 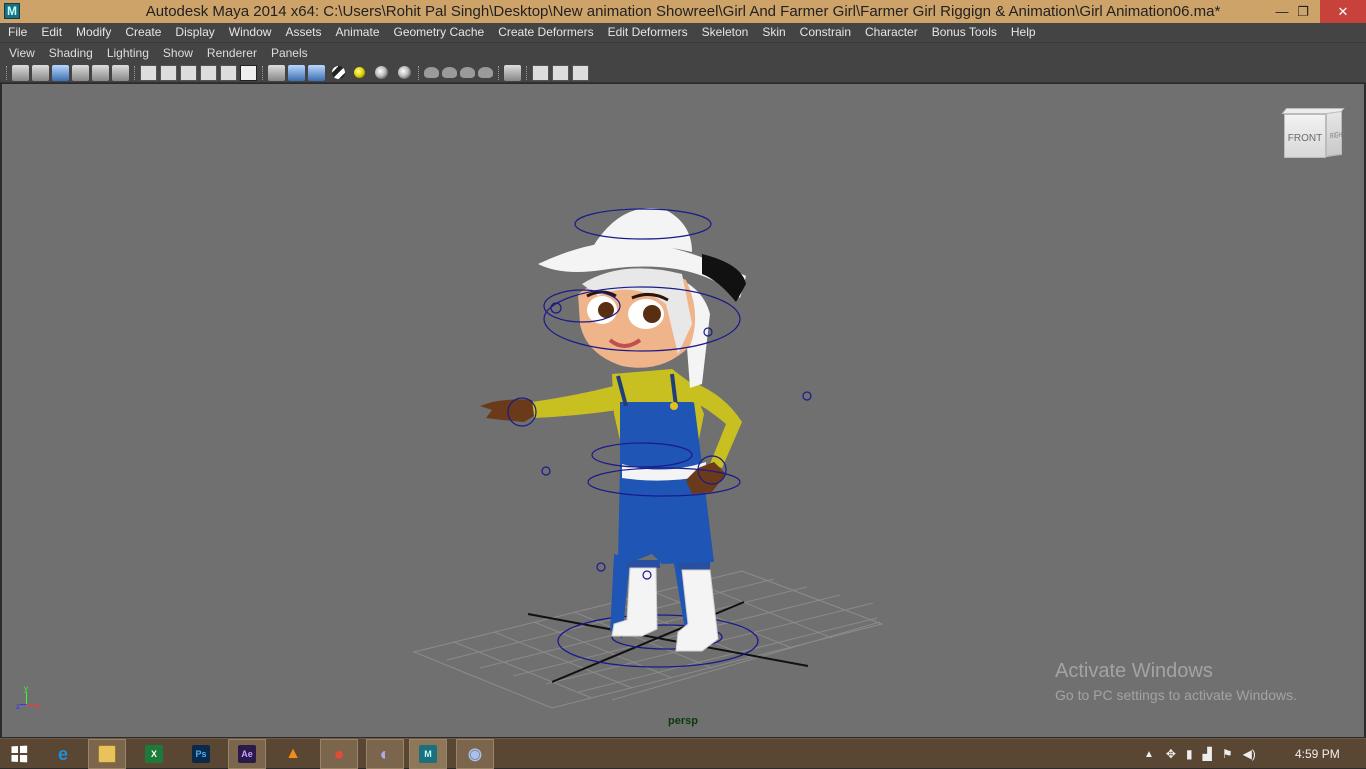 What do you see at coordinates (80, 72) in the screenshot?
I see `image-plane-icon` at bounding box center [80, 72].